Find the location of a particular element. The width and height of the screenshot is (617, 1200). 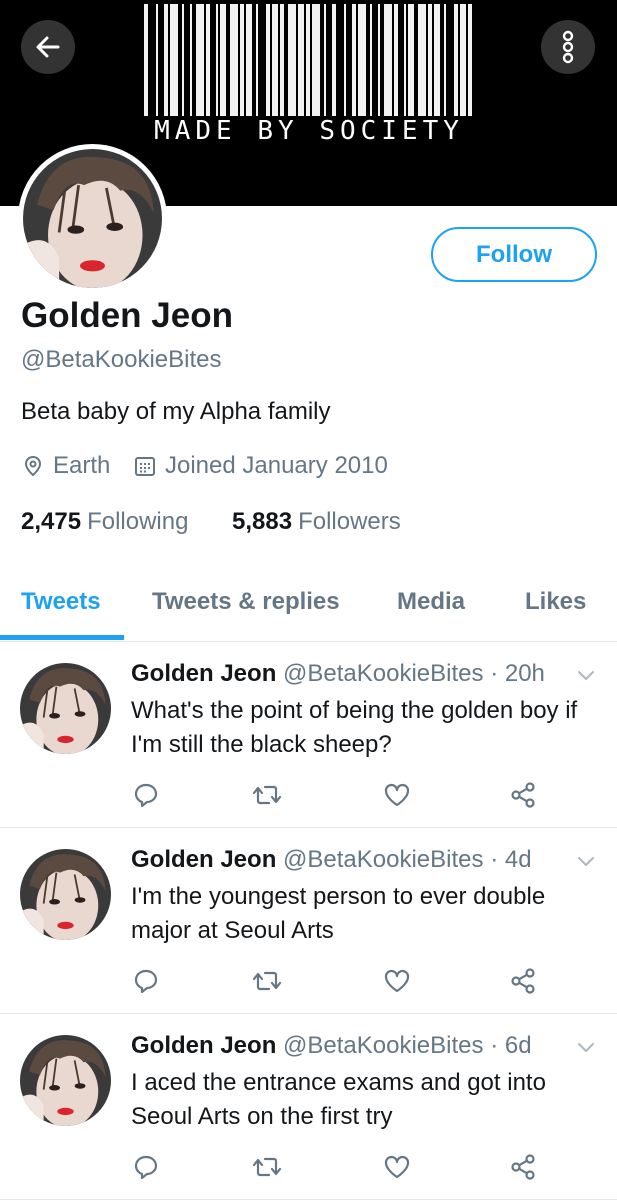

tab-likes: Likes is located at coordinates (555, 602).